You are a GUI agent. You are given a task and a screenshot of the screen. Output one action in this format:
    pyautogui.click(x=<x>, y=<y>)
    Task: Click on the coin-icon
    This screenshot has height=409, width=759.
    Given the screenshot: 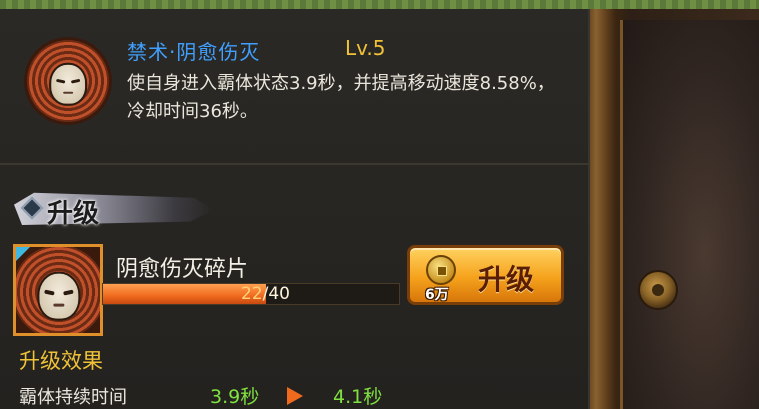 What is the action you would take?
    pyautogui.click(x=441, y=270)
    